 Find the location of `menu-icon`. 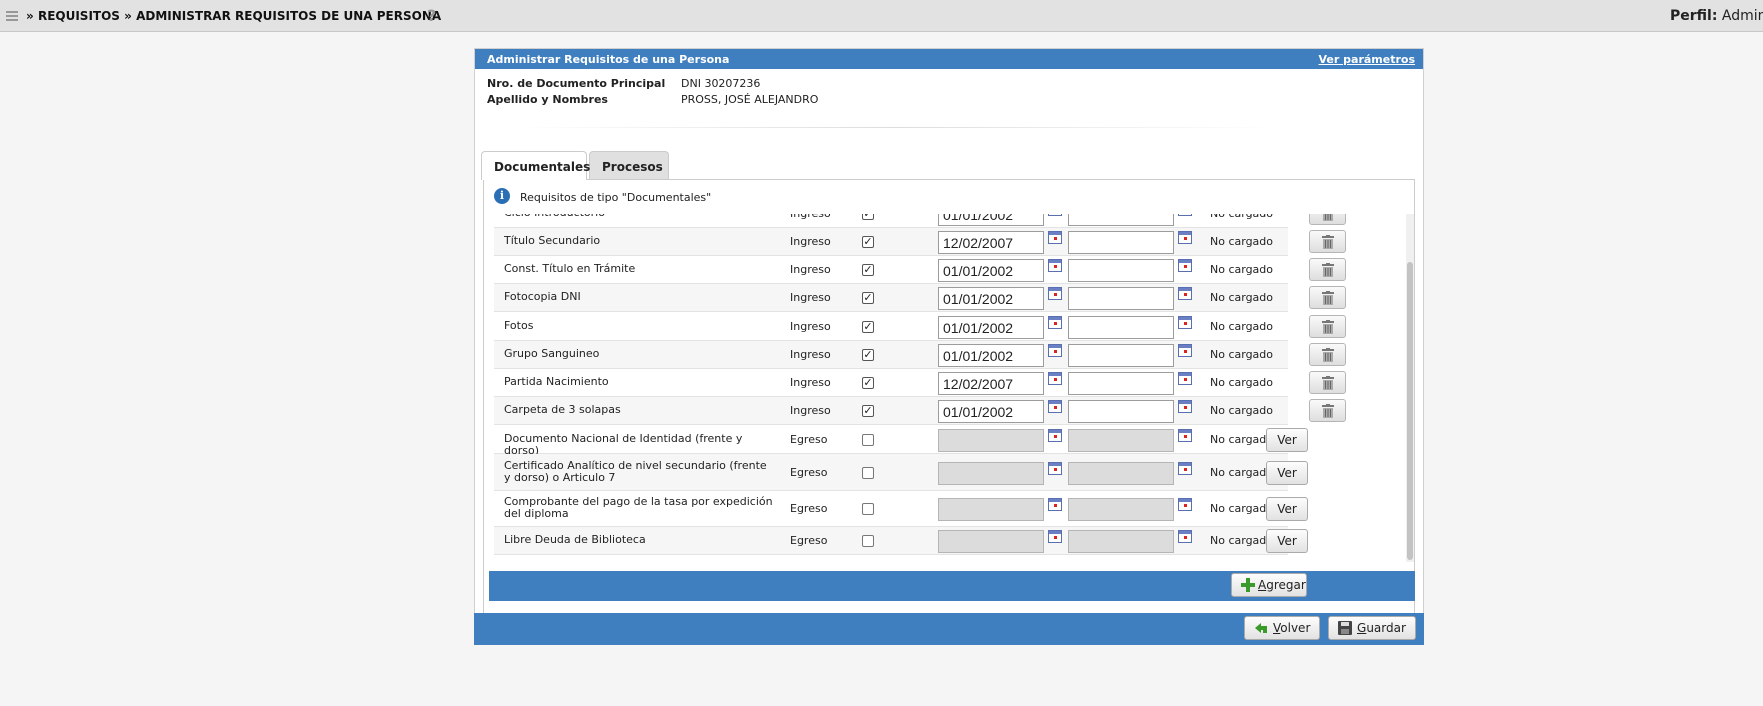

menu-icon is located at coordinates (12, 16).